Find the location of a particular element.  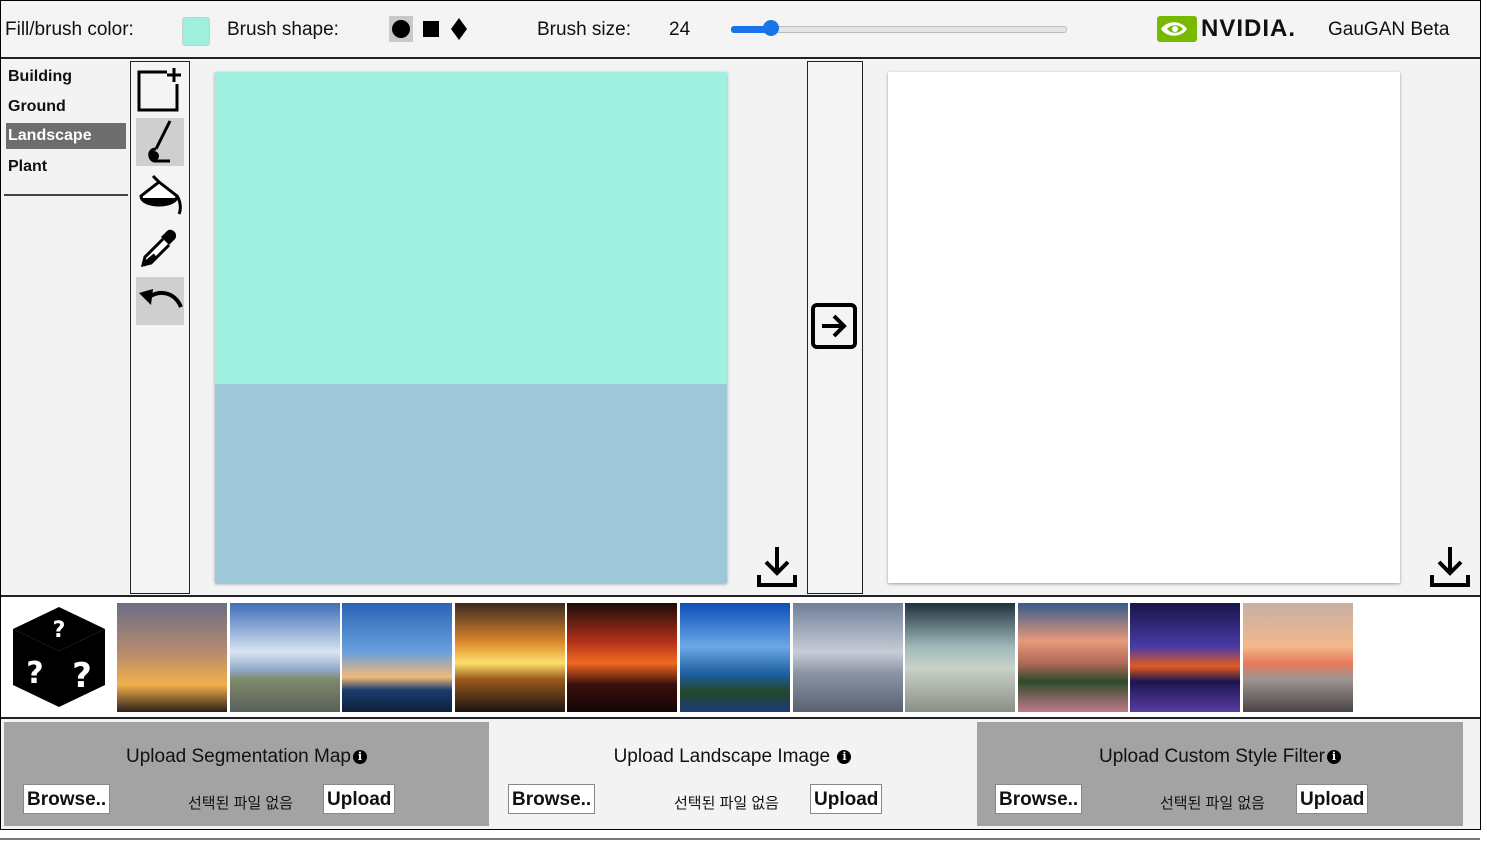

label-item-ground: Ground is located at coordinates (66, 107).